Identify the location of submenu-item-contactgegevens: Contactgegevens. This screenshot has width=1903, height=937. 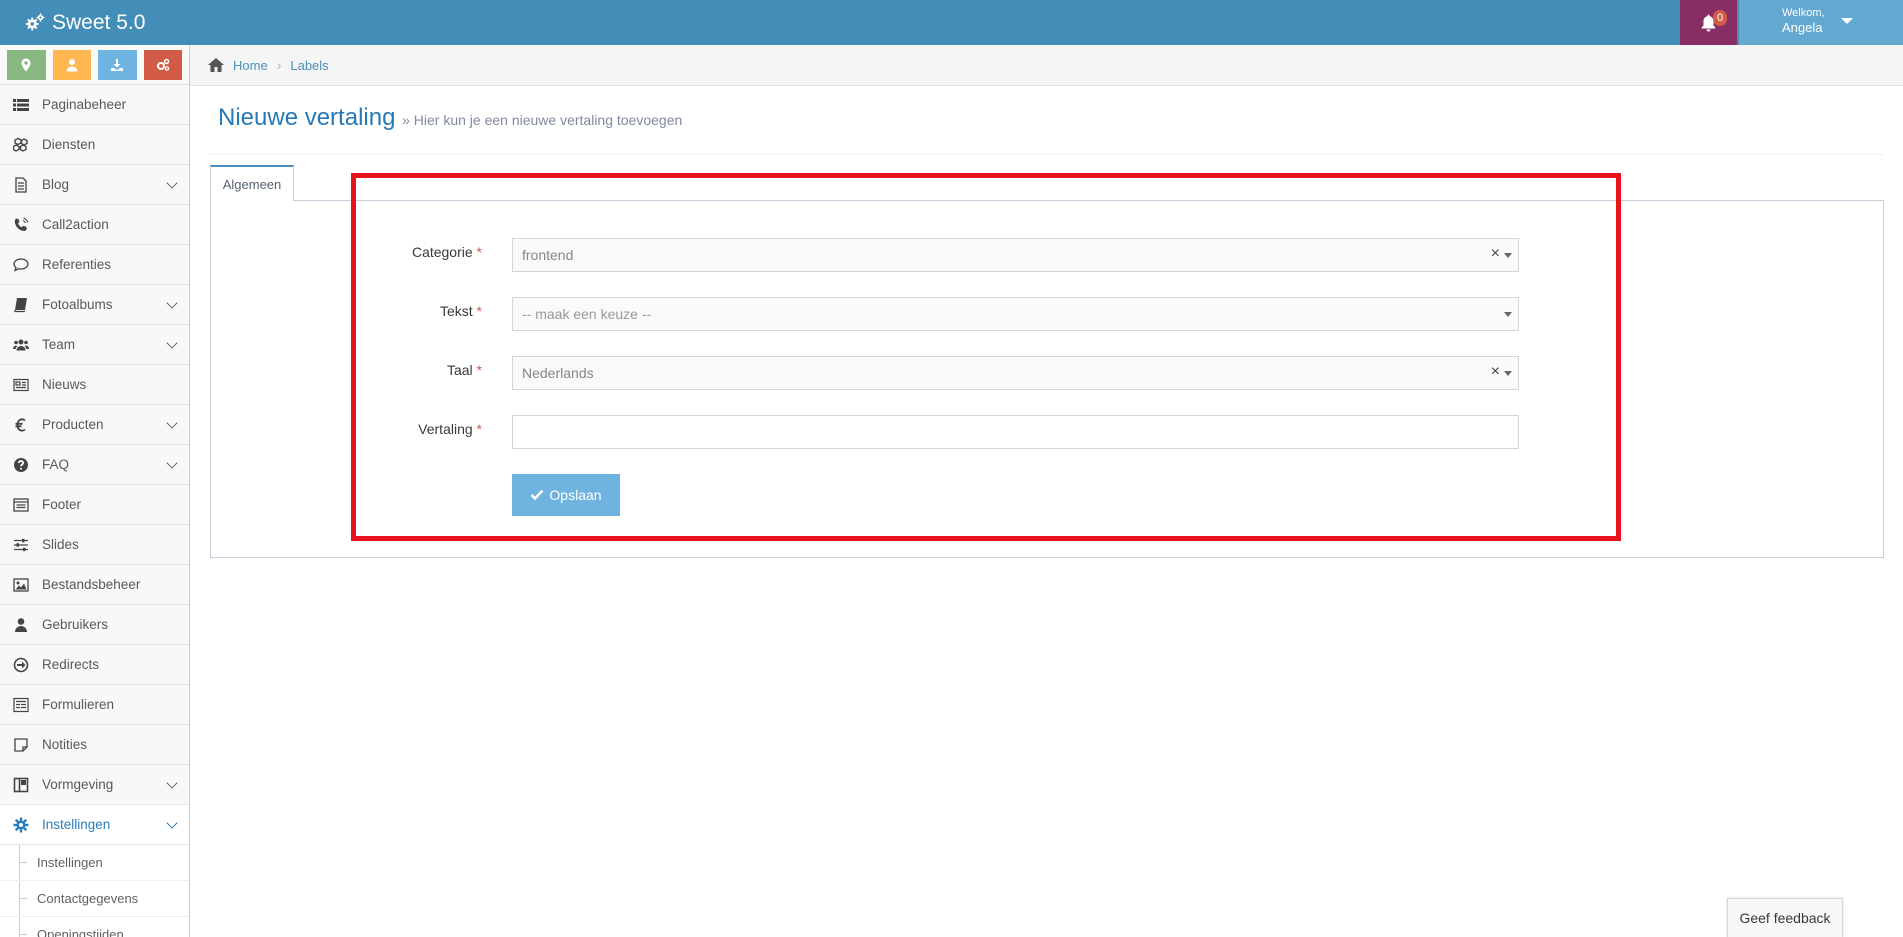
(94, 899).